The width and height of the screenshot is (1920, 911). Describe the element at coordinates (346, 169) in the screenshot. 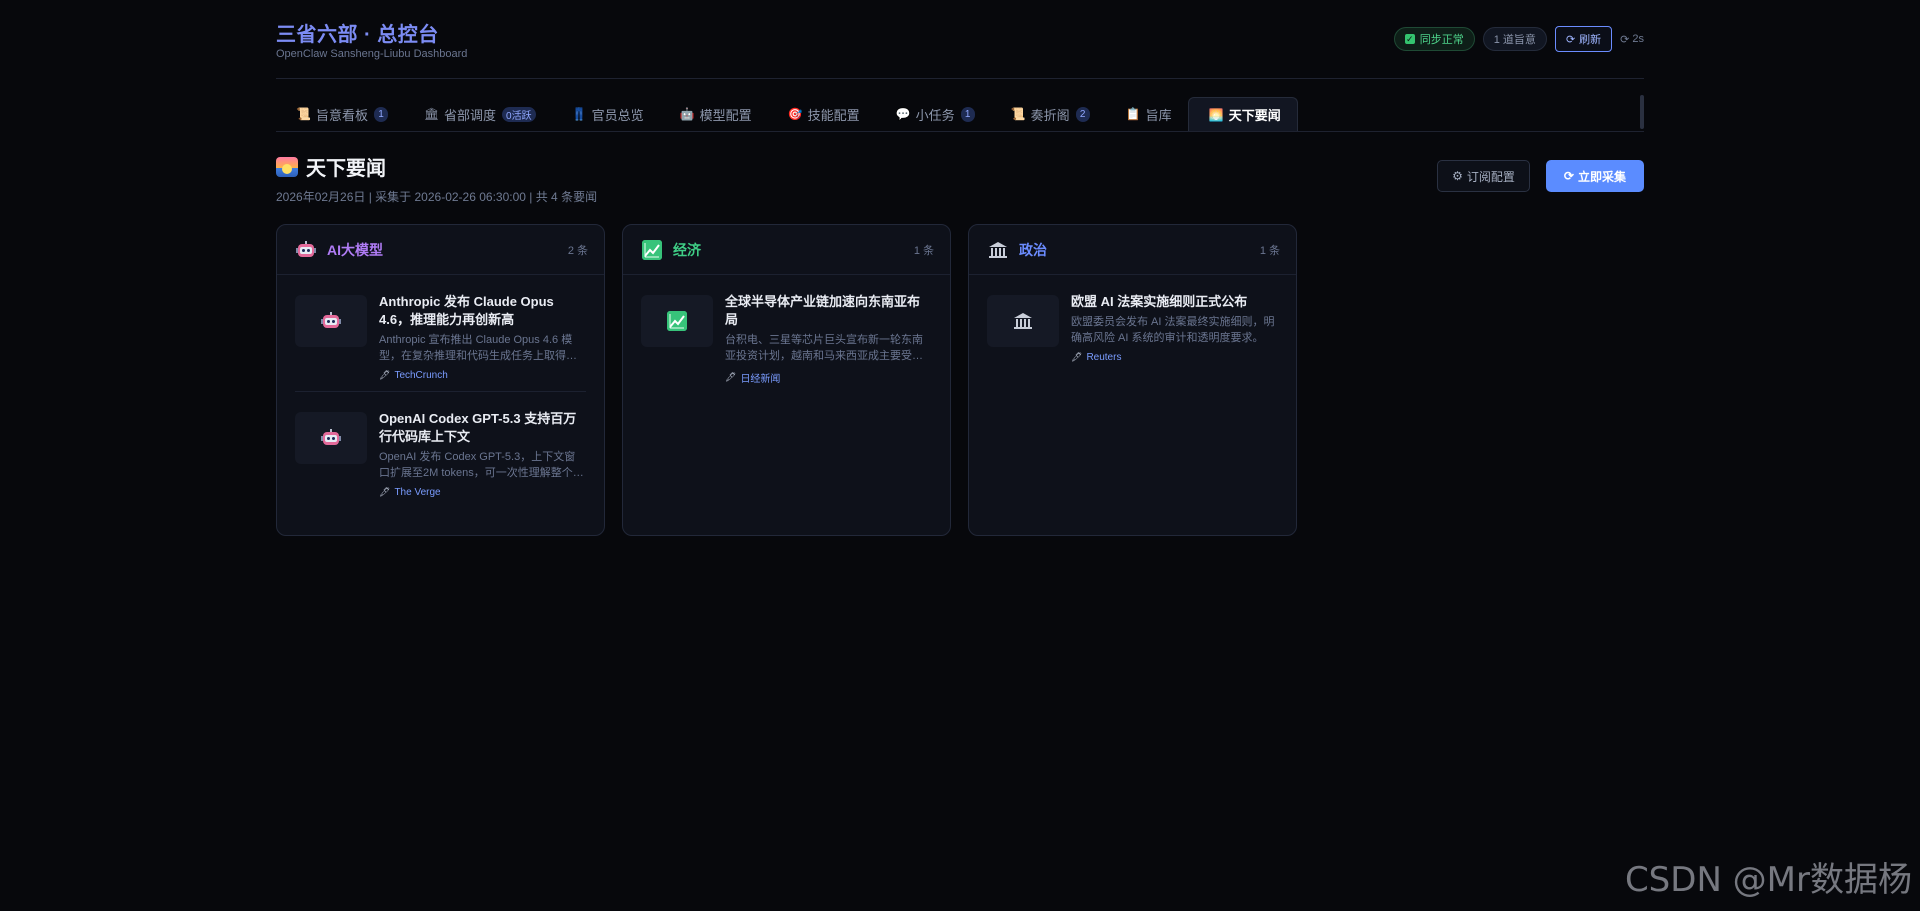

I see `page-title-text: 天下要闻` at that location.